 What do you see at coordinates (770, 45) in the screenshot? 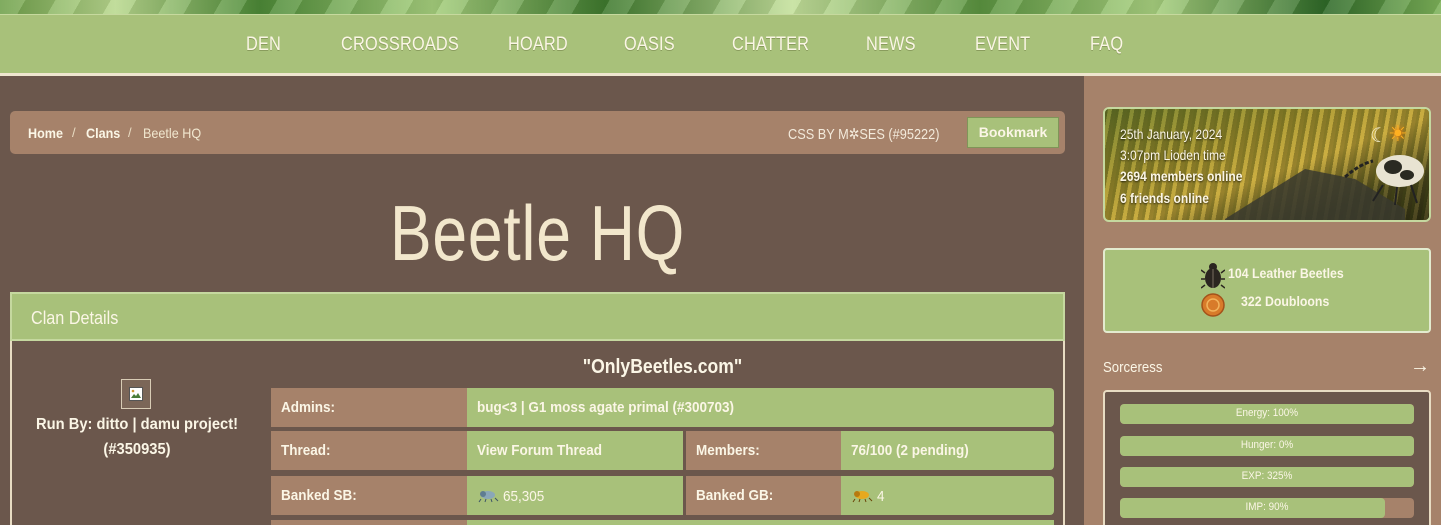
I see `nav-chatter: CHATTER` at bounding box center [770, 45].